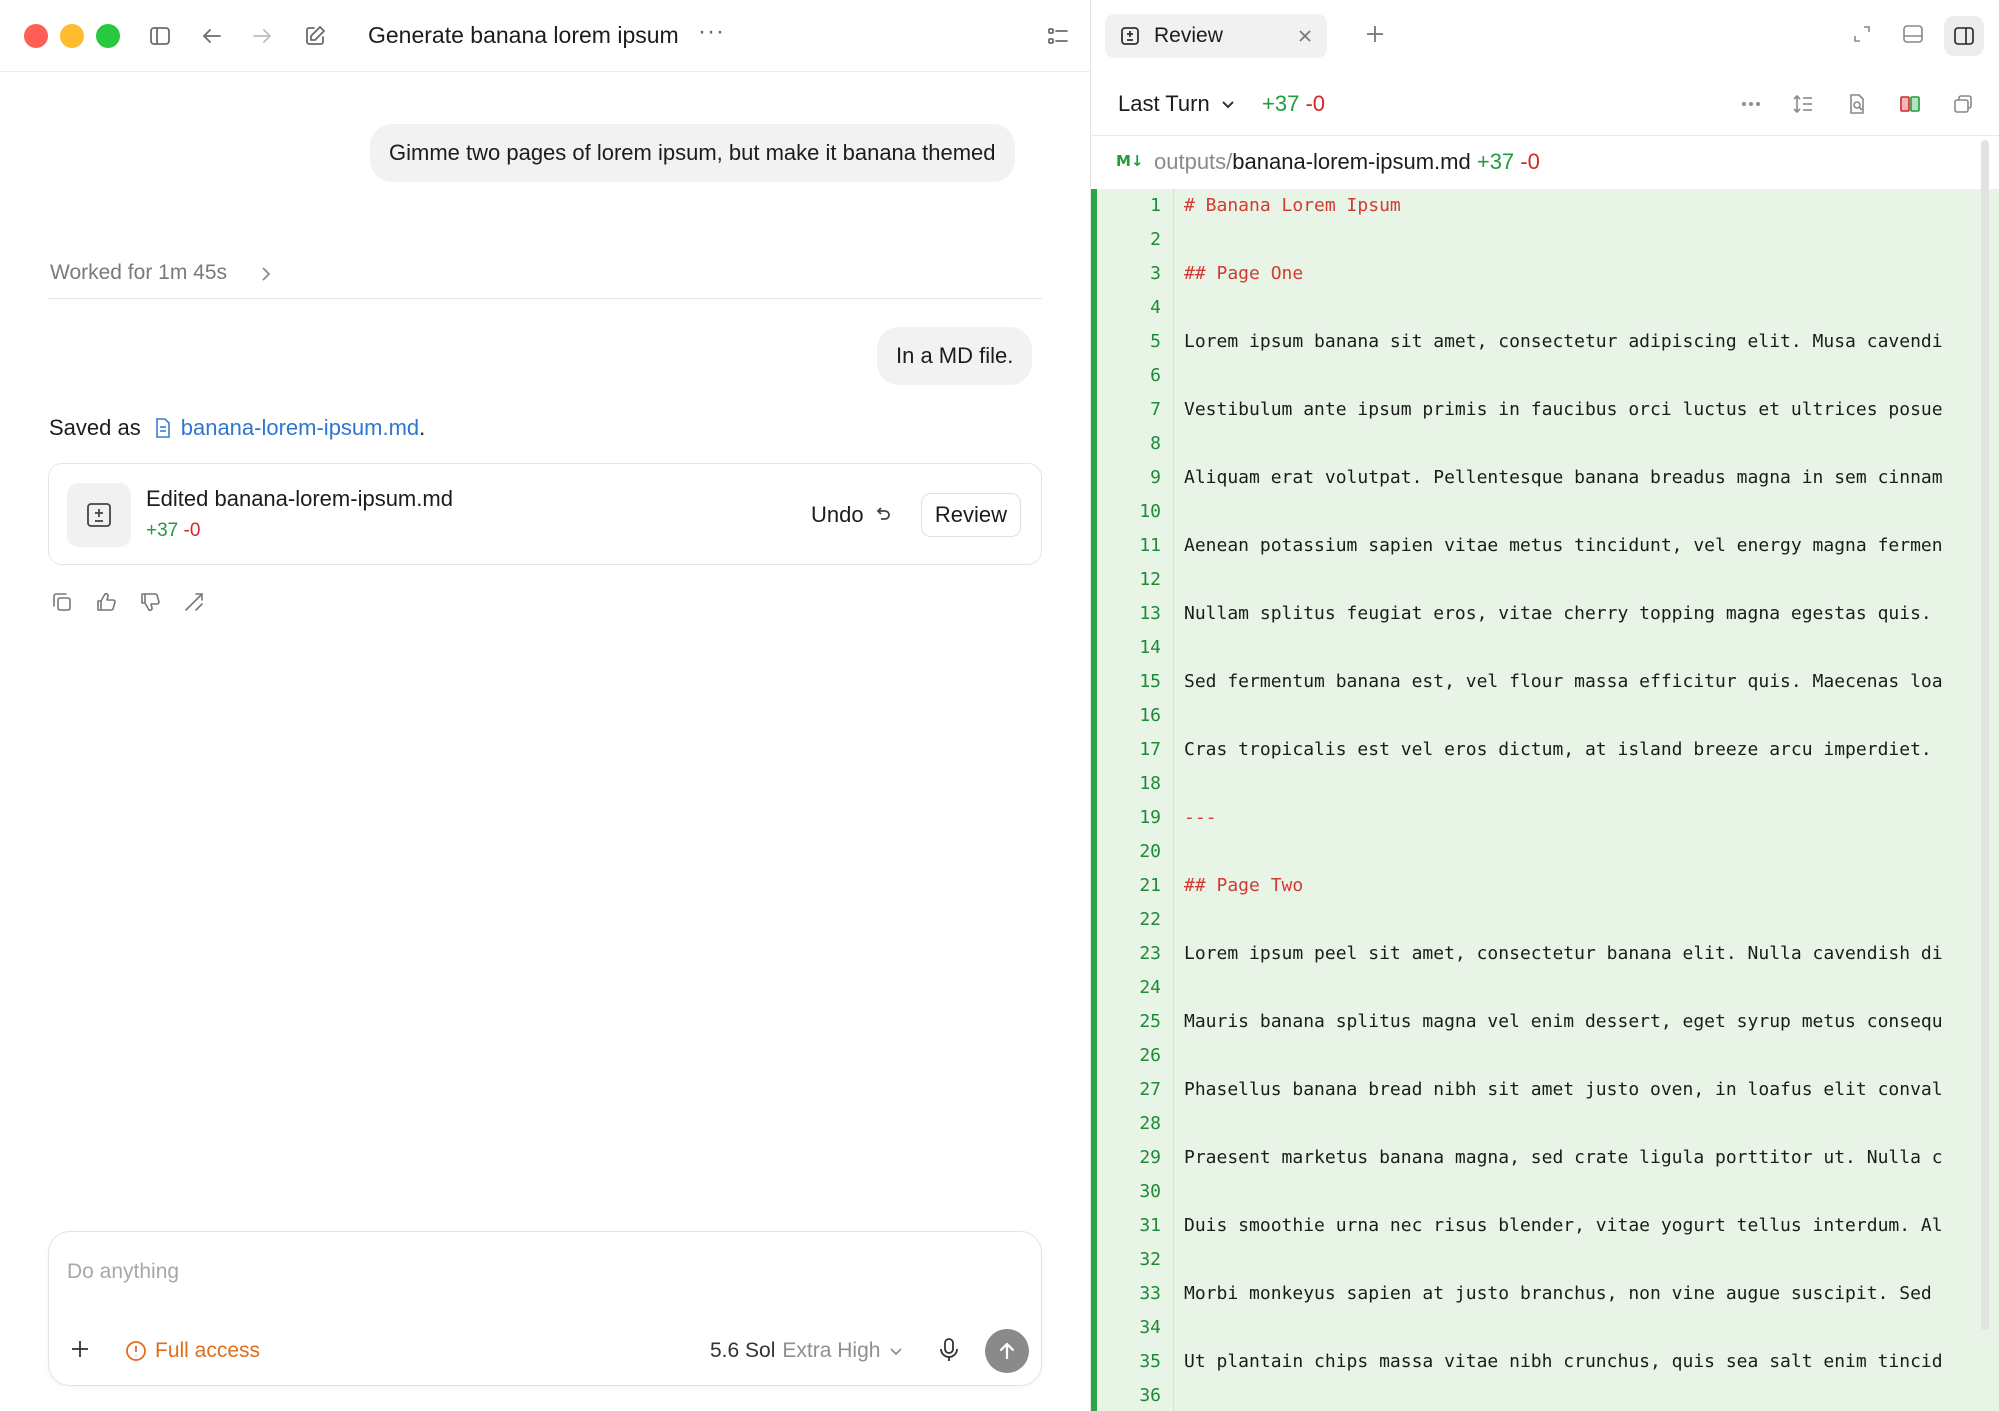 The image size is (1999, 1411). I want to click on expand-icon, so click(1863, 35).